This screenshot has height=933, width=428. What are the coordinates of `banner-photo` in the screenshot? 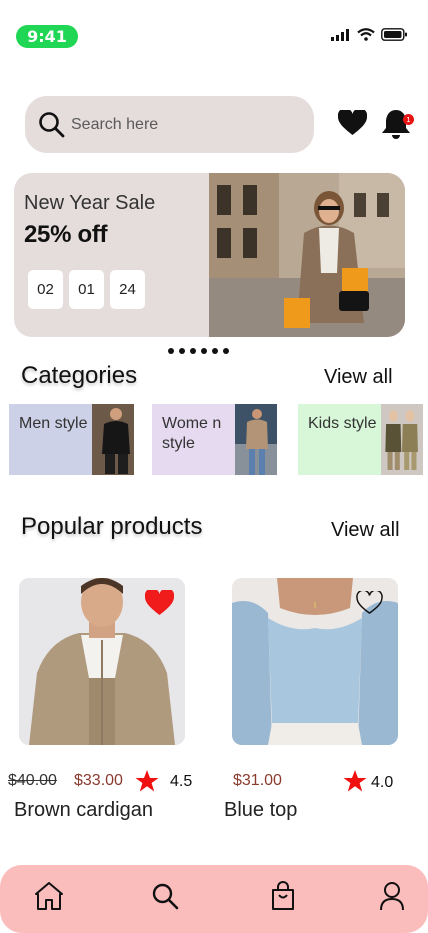 It's located at (307, 255).